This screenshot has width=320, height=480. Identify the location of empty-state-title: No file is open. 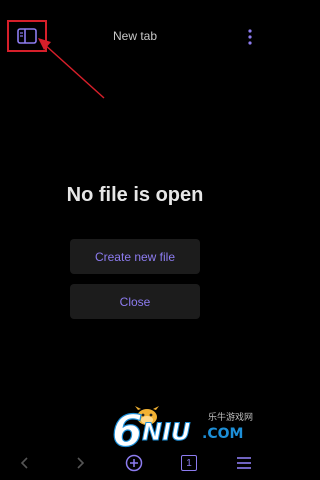
(135, 195).